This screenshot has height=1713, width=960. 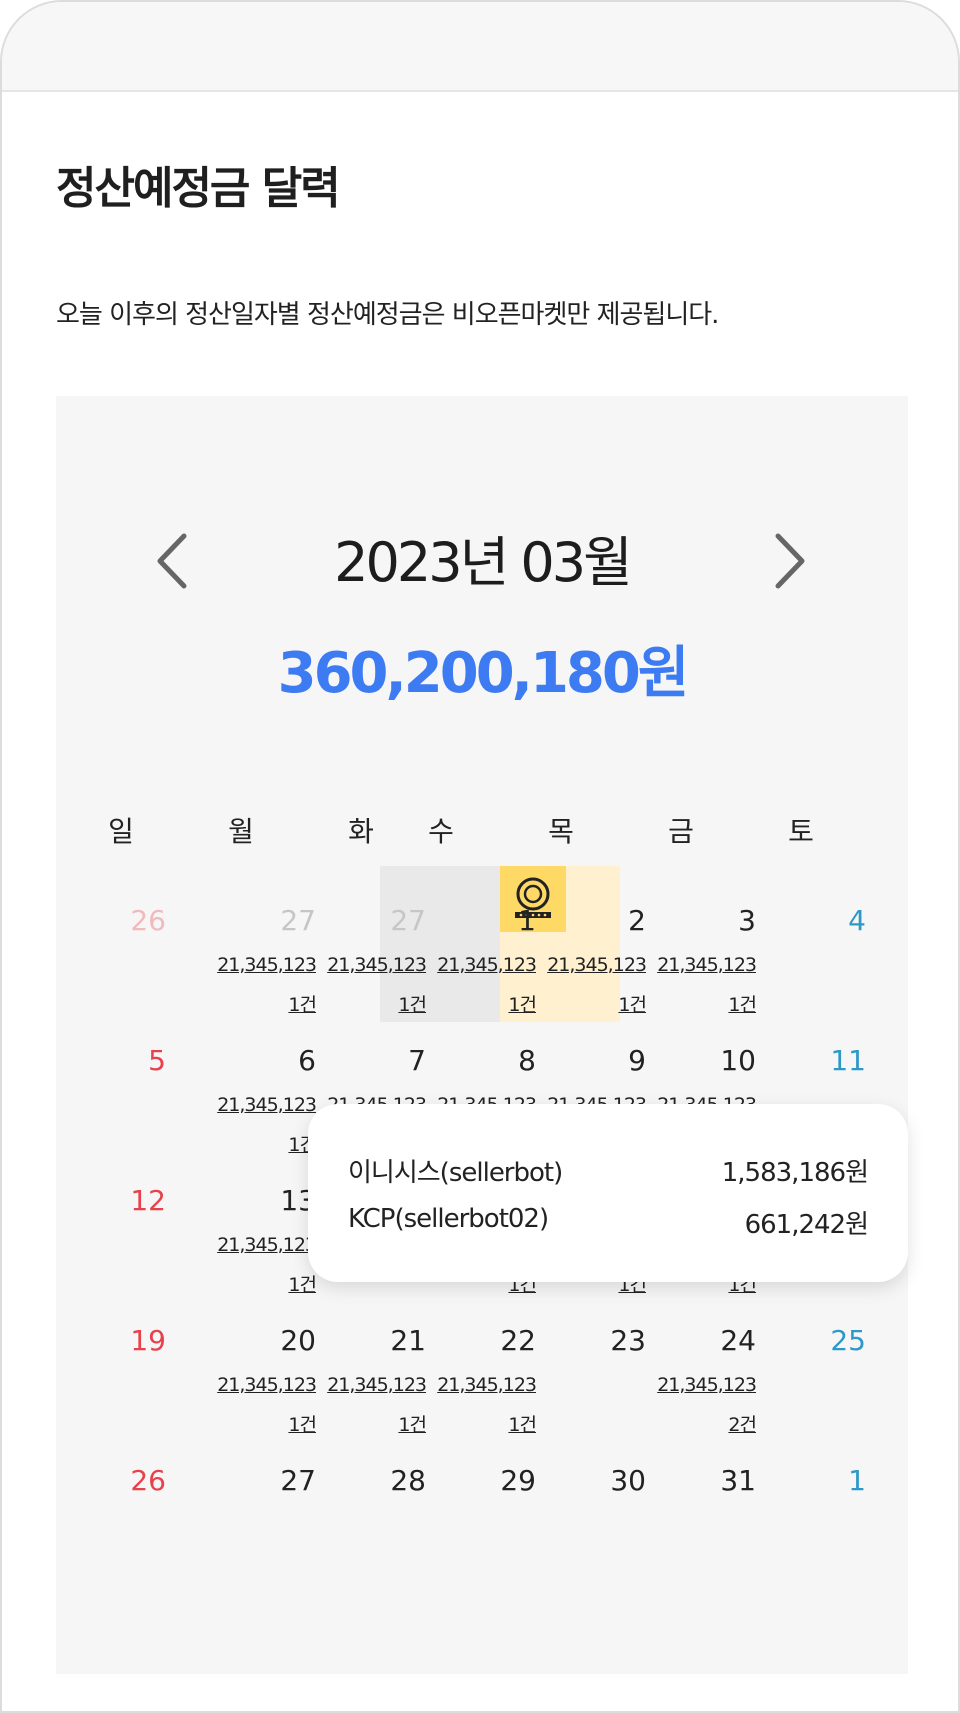 What do you see at coordinates (816, 1501) in the screenshot?
I see `calendar-day-cell: 1` at bounding box center [816, 1501].